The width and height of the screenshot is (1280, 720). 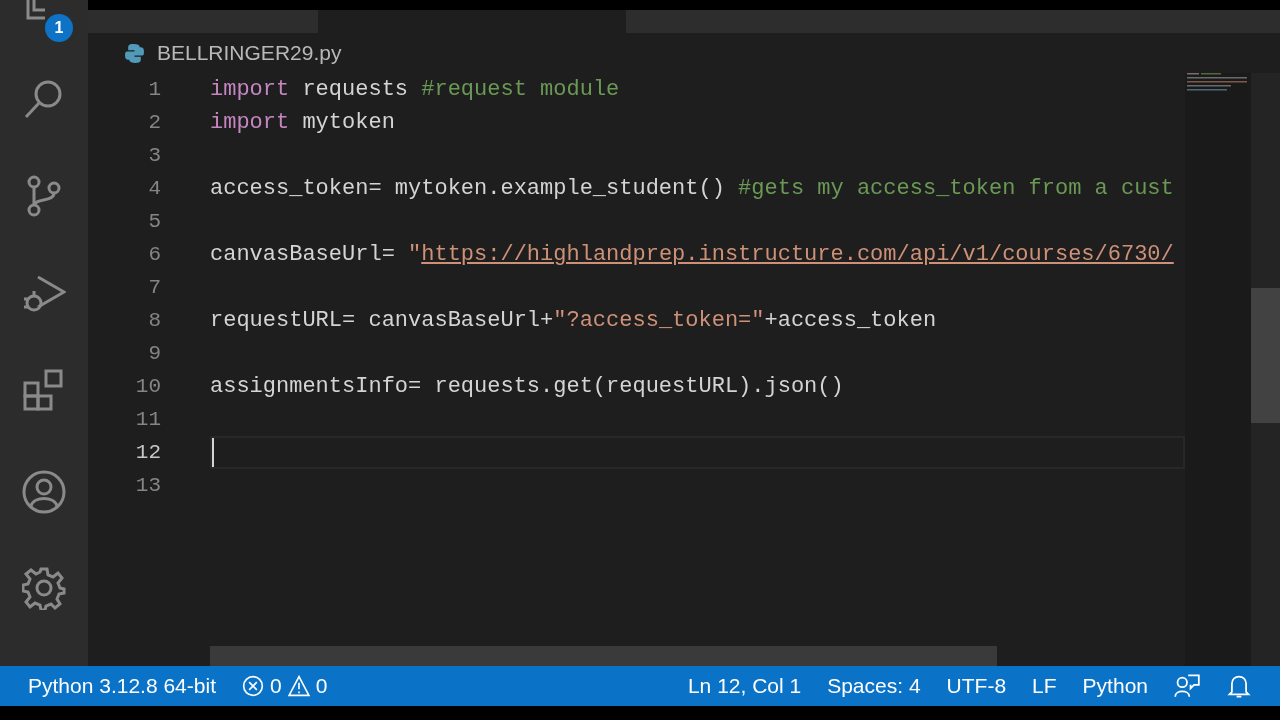 What do you see at coordinates (1187, 686) in the screenshot?
I see `feedback-icon` at bounding box center [1187, 686].